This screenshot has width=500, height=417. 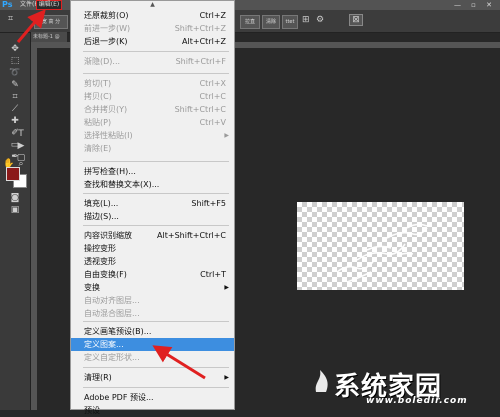 I want to click on marquee-icon: ⬚, so click(x=15, y=61).